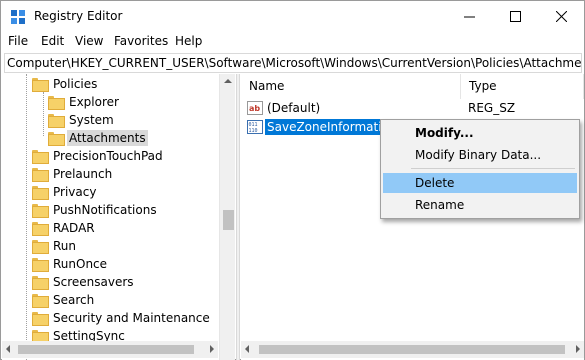 This screenshot has height=360, width=585. I want to click on tree-item-label: Attachments, so click(107, 138).